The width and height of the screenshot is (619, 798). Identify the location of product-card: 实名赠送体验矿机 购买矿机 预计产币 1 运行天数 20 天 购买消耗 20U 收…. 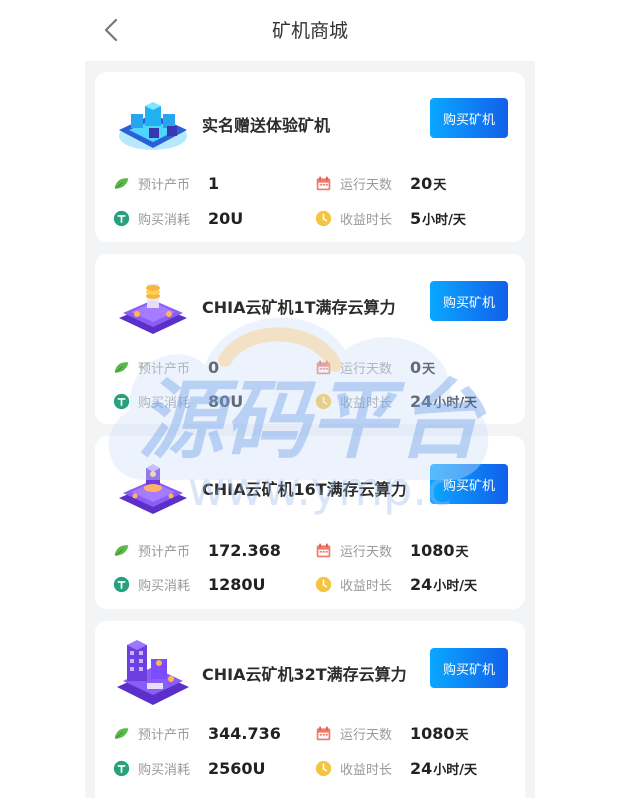
(310, 157).